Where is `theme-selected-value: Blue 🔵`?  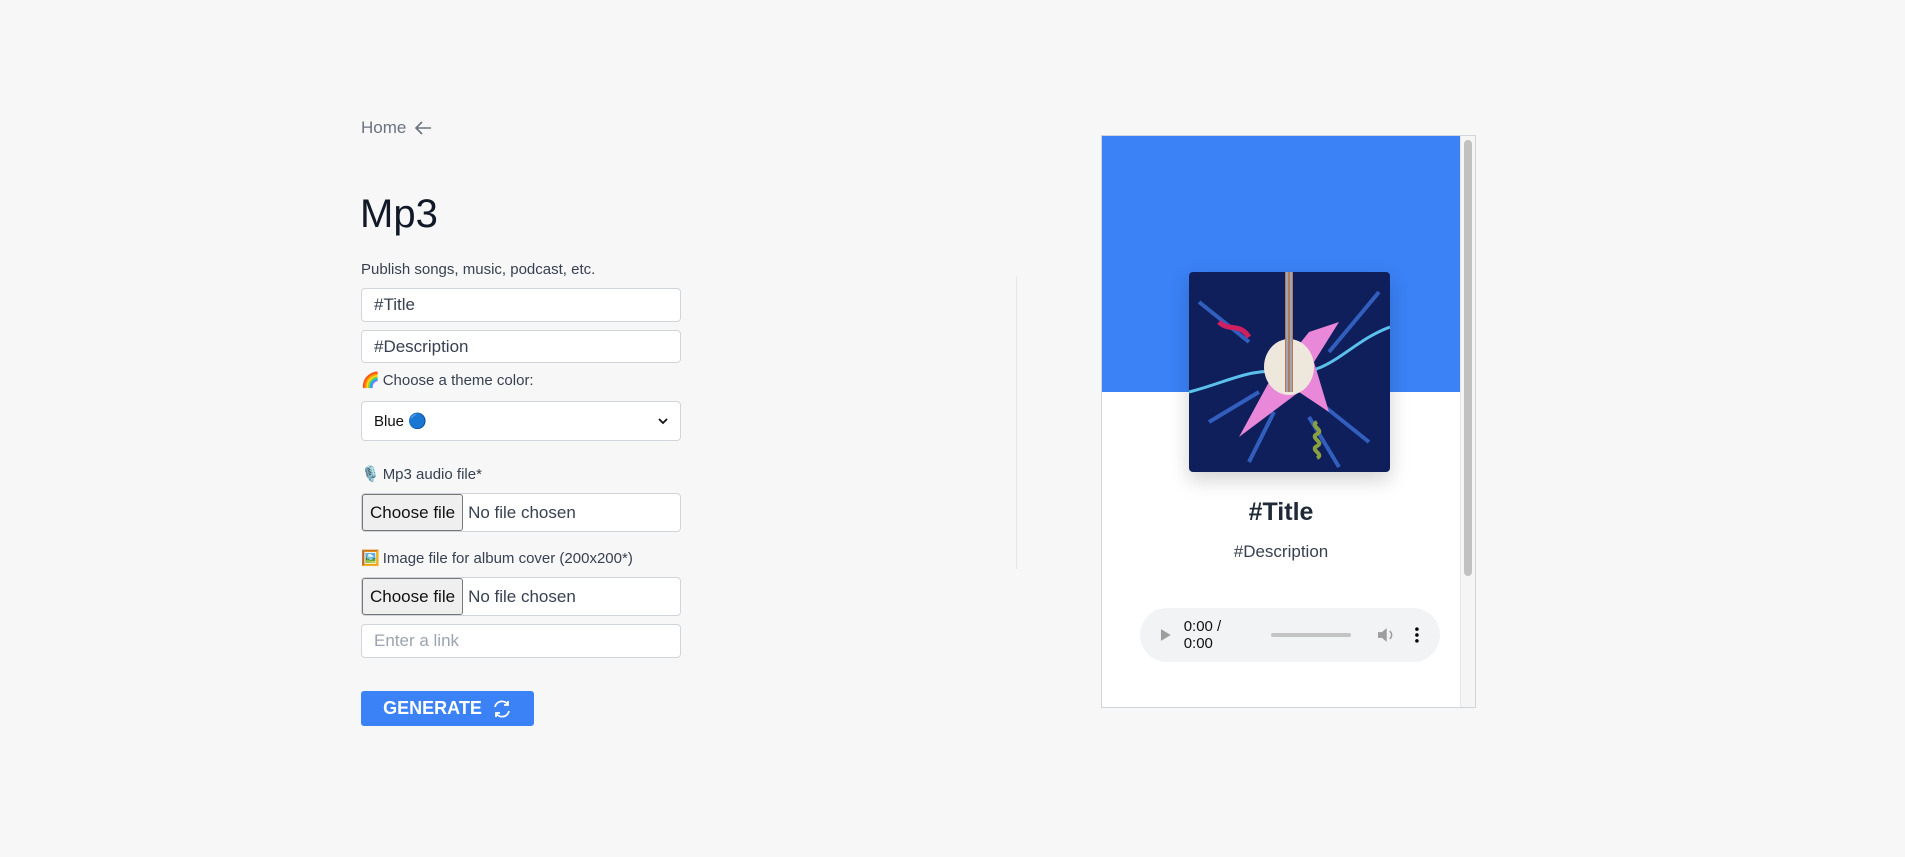 theme-selected-value: Blue 🔵 is located at coordinates (400, 421).